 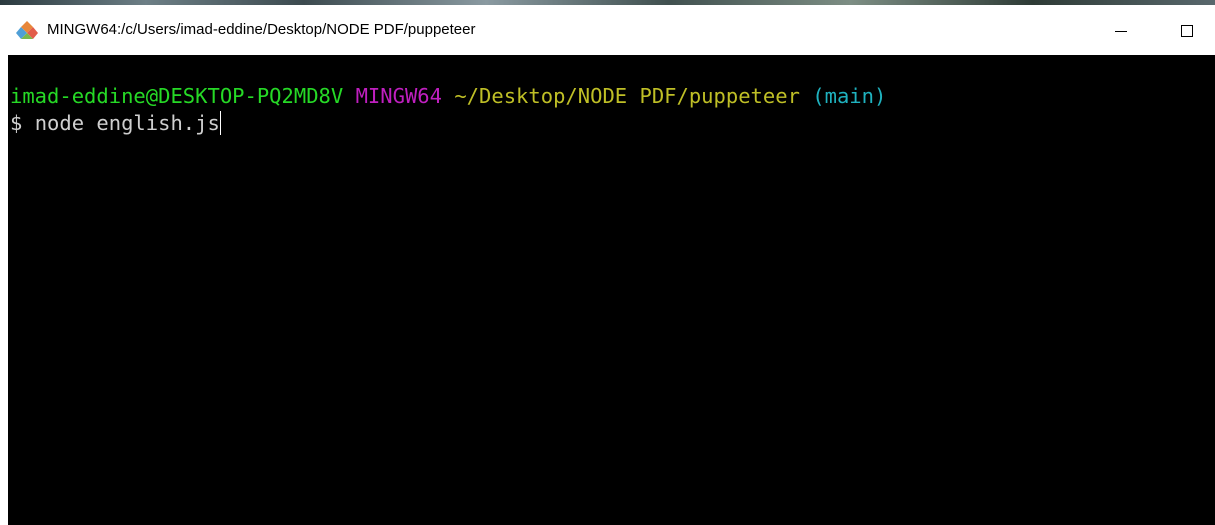 What do you see at coordinates (220, 123) in the screenshot?
I see `text-cursor` at bounding box center [220, 123].